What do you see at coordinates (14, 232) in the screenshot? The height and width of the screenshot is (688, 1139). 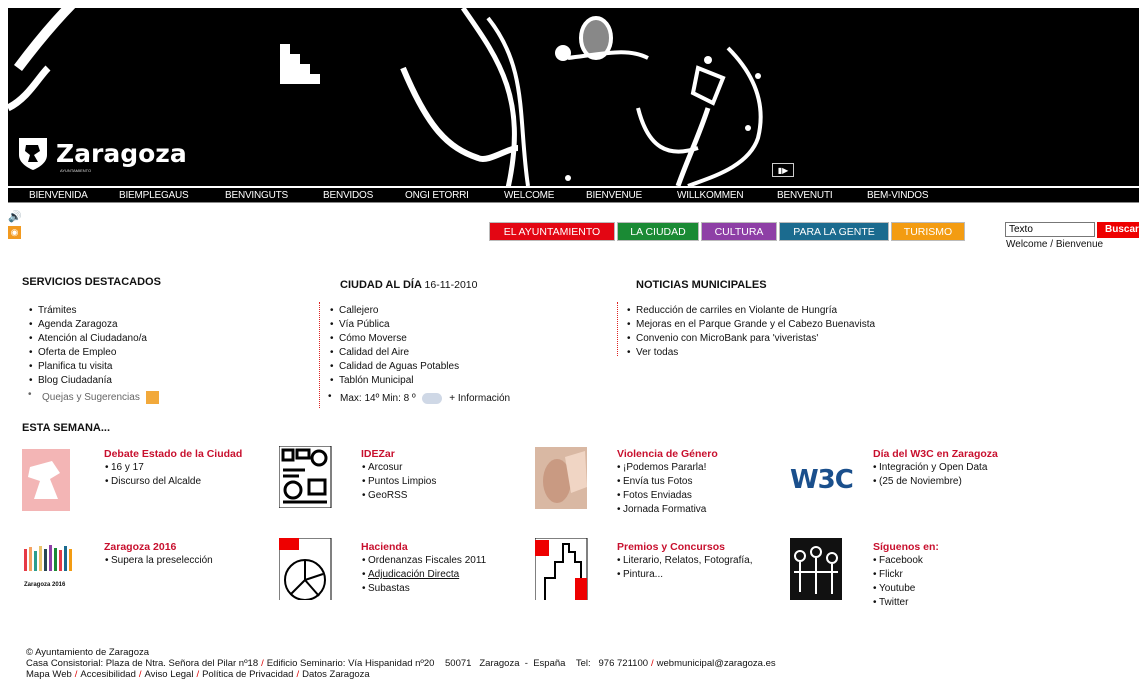 I see `rss-icon: ◉` at bounding box center [14, 232].